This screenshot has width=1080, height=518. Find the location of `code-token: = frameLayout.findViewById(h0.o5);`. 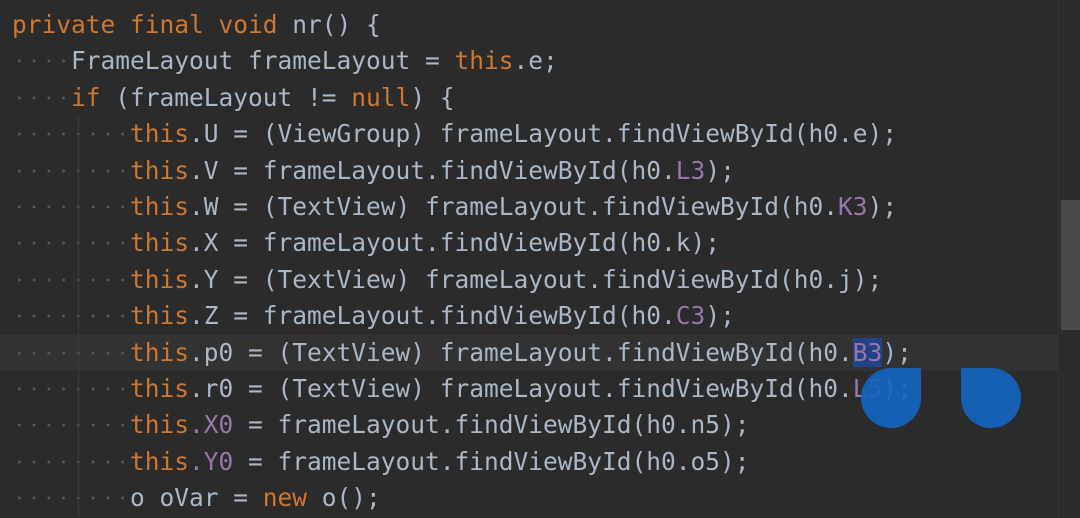

code-token: = frameLayout.findViewById(h0.o5); is located at coordinates (491, 461).